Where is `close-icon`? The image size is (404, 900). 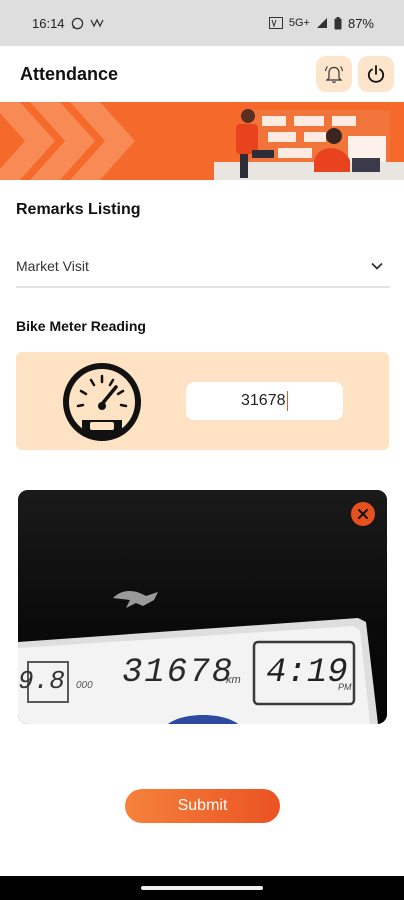 close-icon is located at coordinates (363, 514).